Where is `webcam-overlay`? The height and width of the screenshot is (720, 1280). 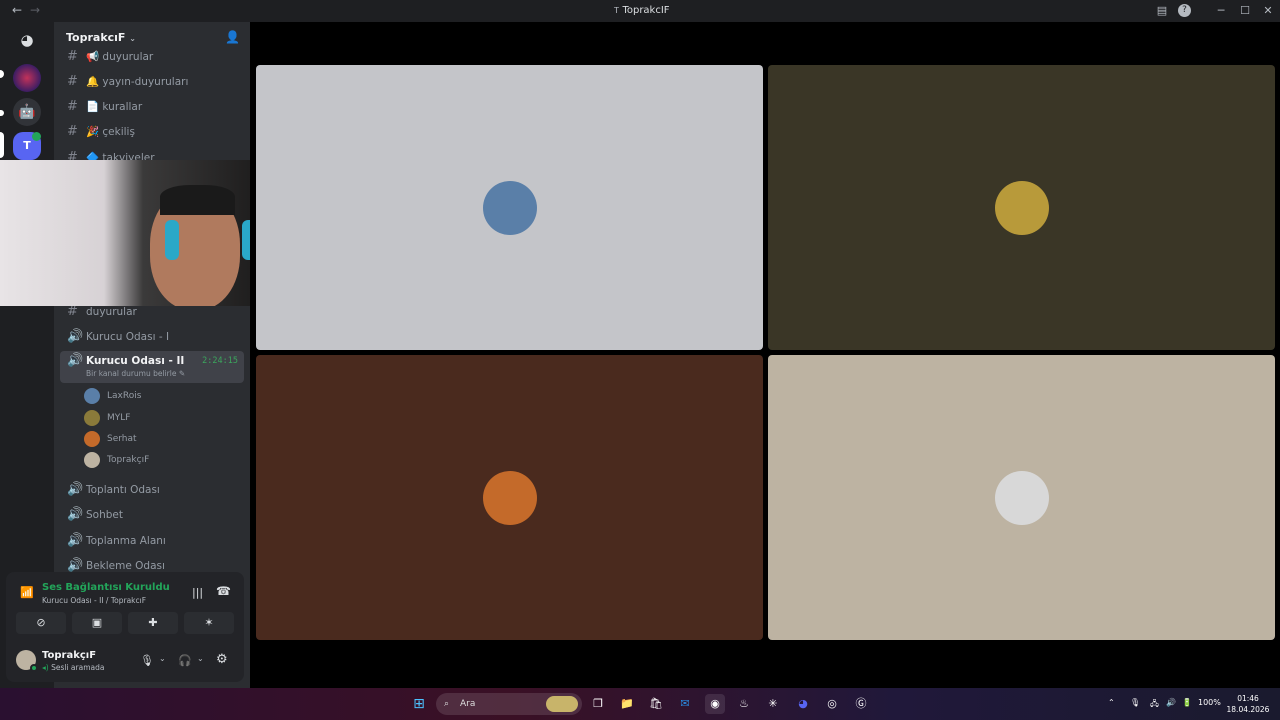
webcam-overlay is located at coordinates (130, 233).